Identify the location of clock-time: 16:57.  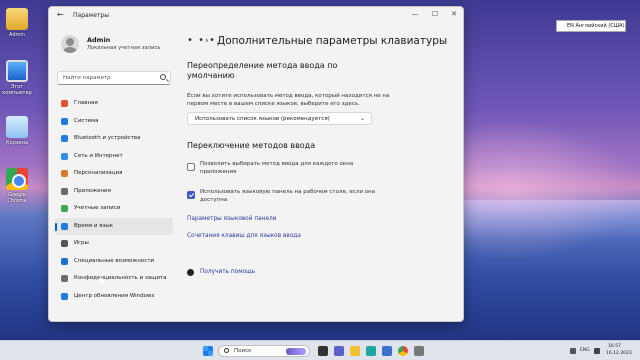
(614, 346).